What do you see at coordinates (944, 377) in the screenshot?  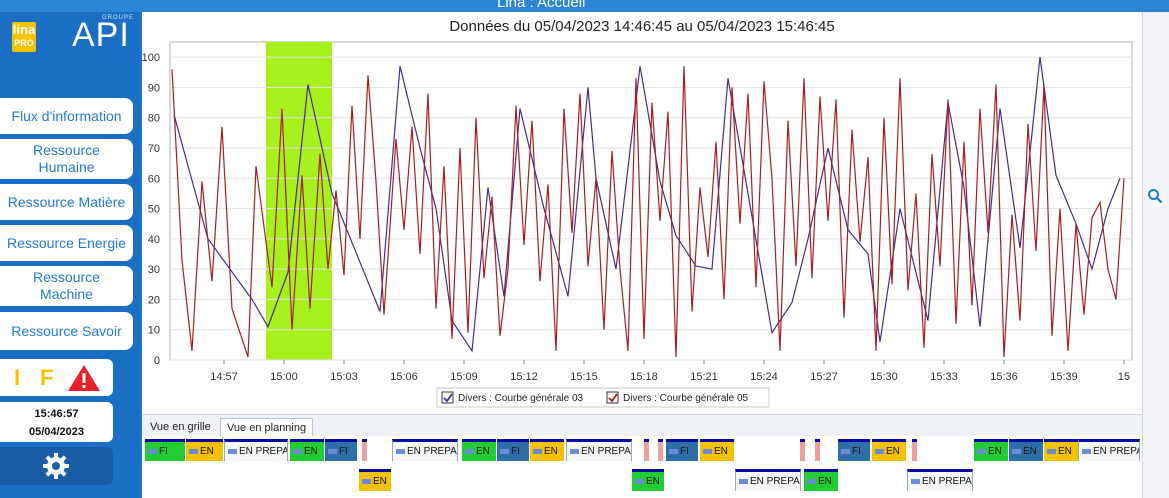 I see `x-tick-label: 15:33` at bounding box center [944, 377].